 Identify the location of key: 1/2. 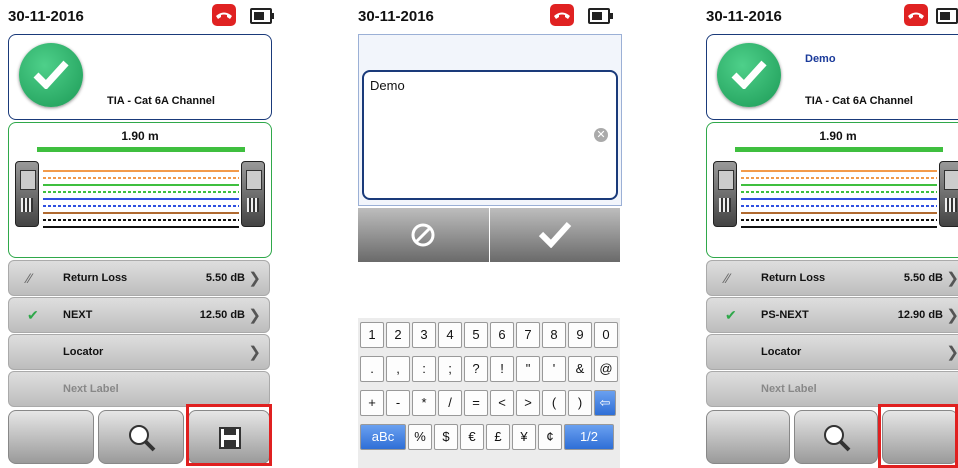
(589, 437).